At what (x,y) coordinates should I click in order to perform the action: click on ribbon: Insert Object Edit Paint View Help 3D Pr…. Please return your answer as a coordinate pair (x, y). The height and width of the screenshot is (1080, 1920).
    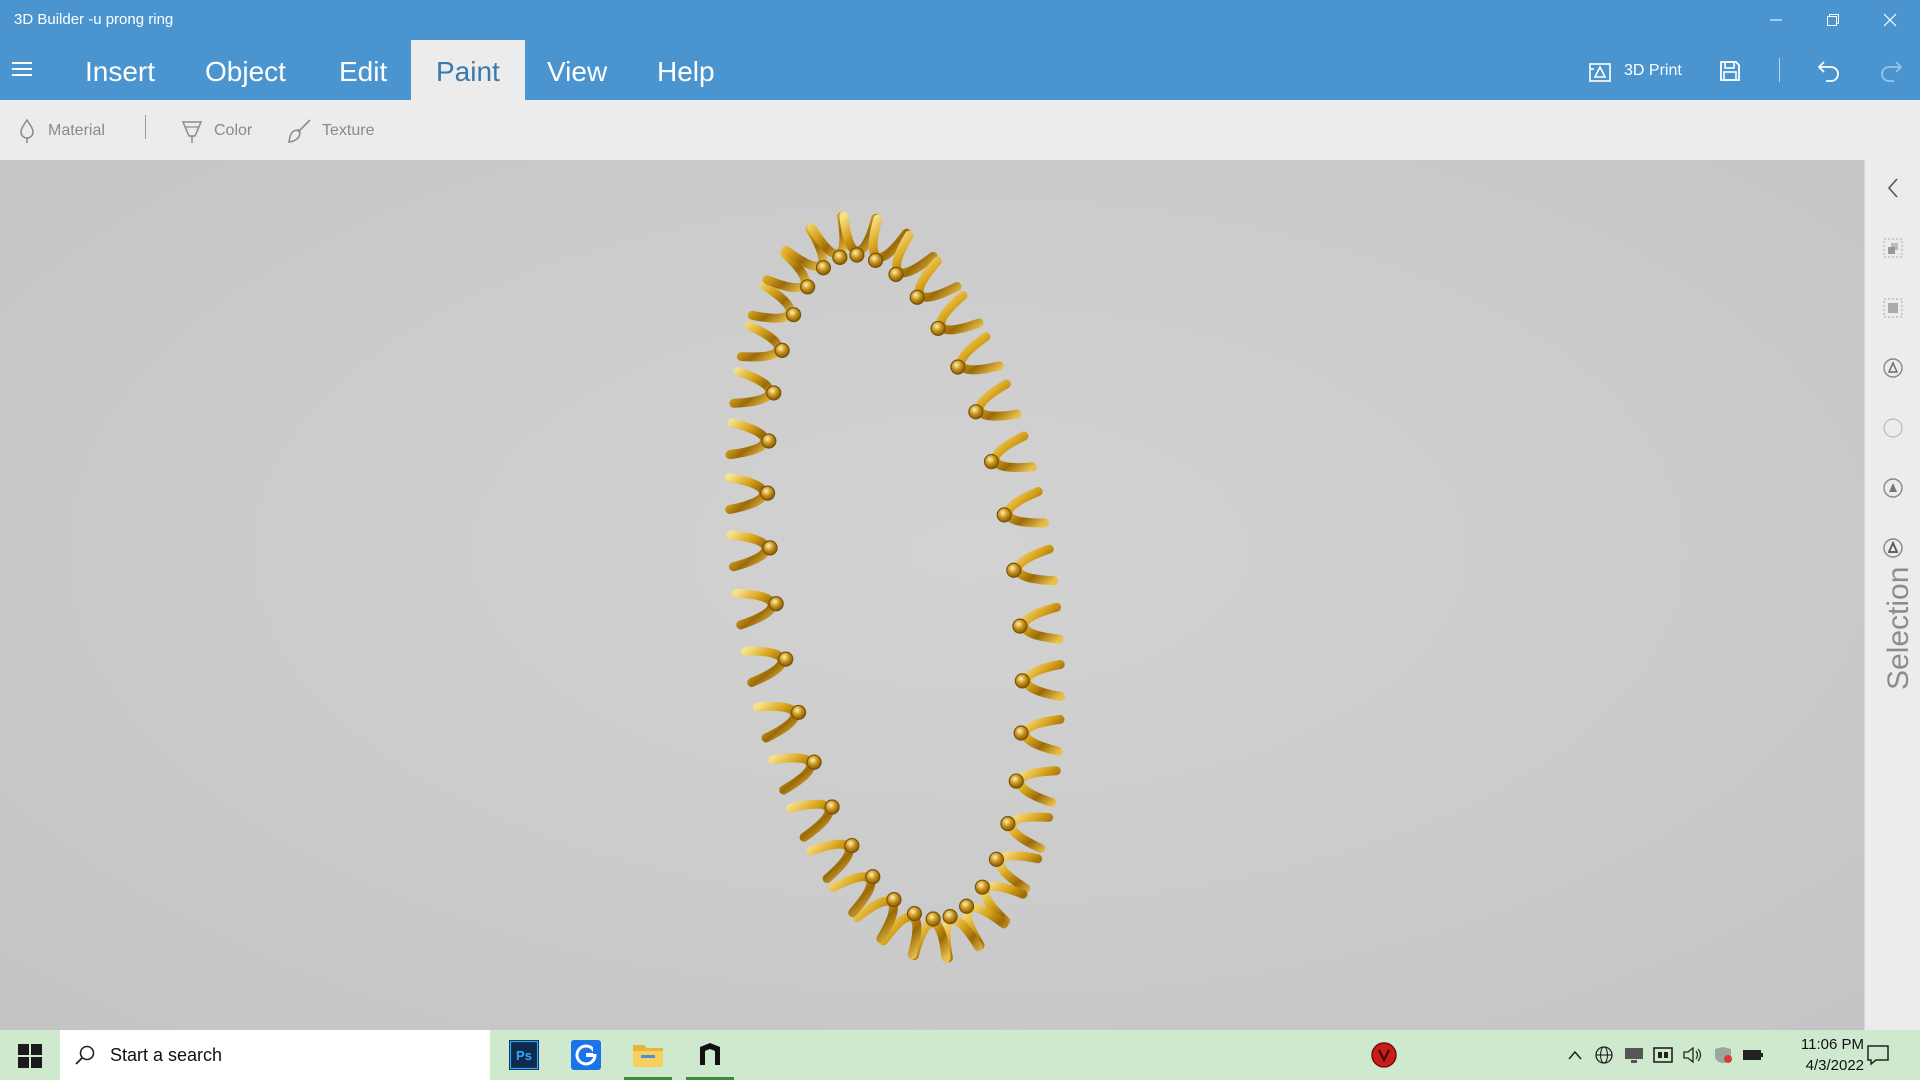
    Looking at the image, I should click on (960, 70).